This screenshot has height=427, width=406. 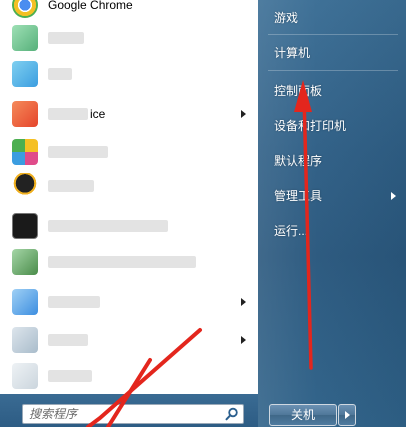 What do you see at coordinates (129, 114) in the screenshot?
I see `program-item: ice` at bounding box center [129, 114].